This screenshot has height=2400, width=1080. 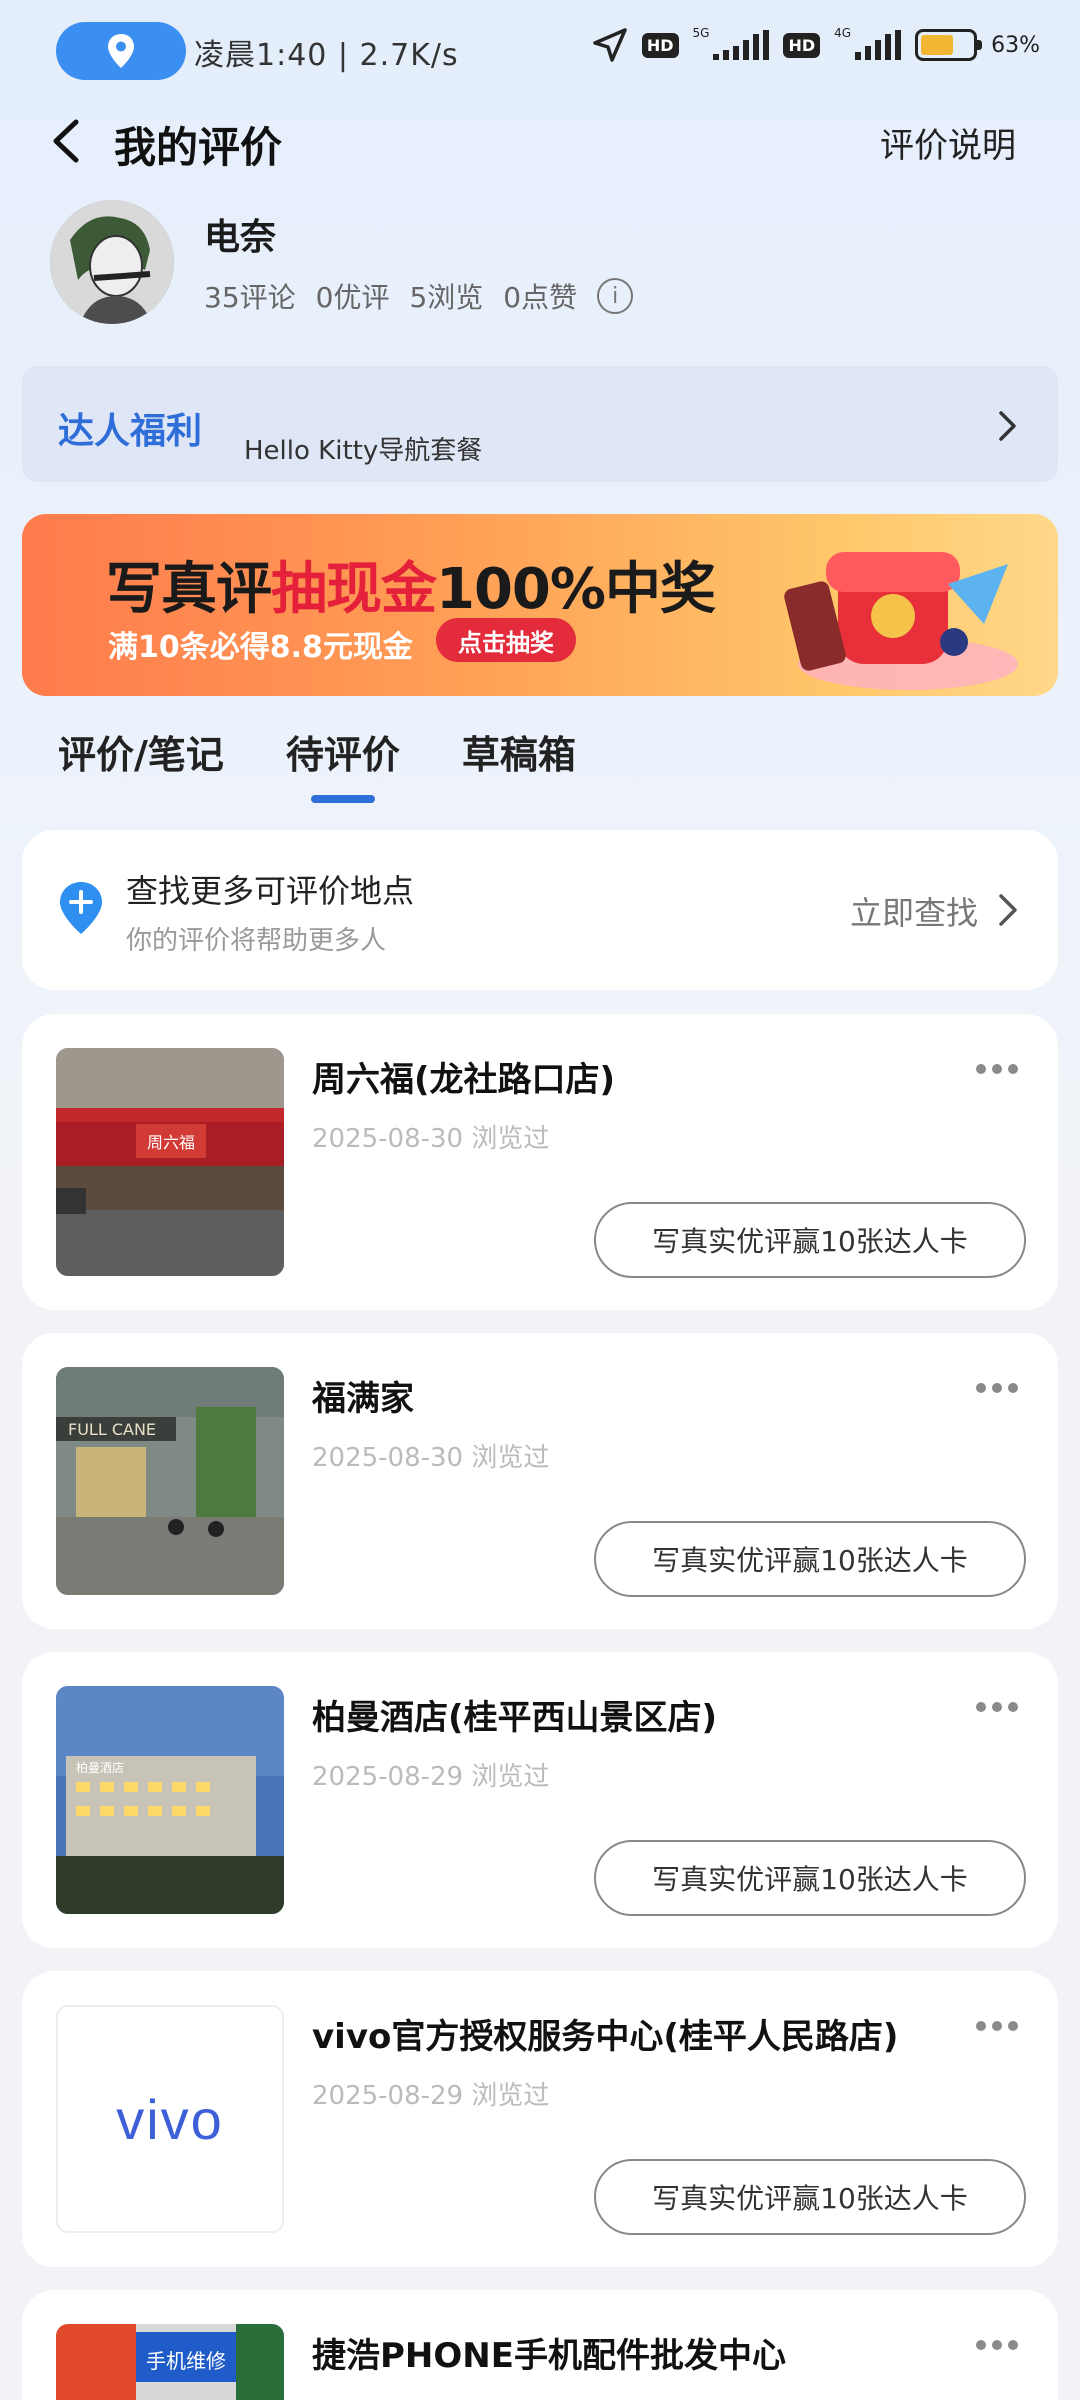 What do you see at coordinates (615, 296) in the screenshot?
I see `info-icon: i` at bounding box center [615, 296].